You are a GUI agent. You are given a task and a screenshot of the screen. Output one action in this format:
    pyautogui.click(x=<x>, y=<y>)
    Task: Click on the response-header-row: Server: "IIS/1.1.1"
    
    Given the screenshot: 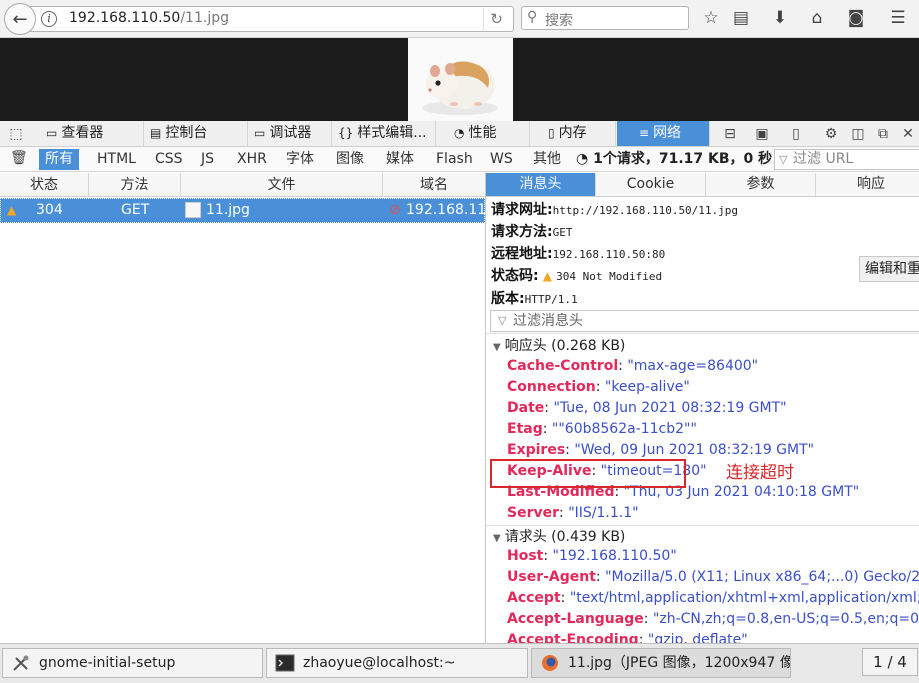 What is the action you would take?
    pyautogui.click(x=573, y=513)
    